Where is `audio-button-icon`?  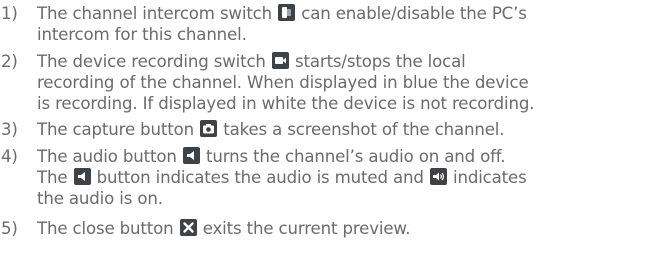 audio-button-icon is located at coordinates (191, 155).